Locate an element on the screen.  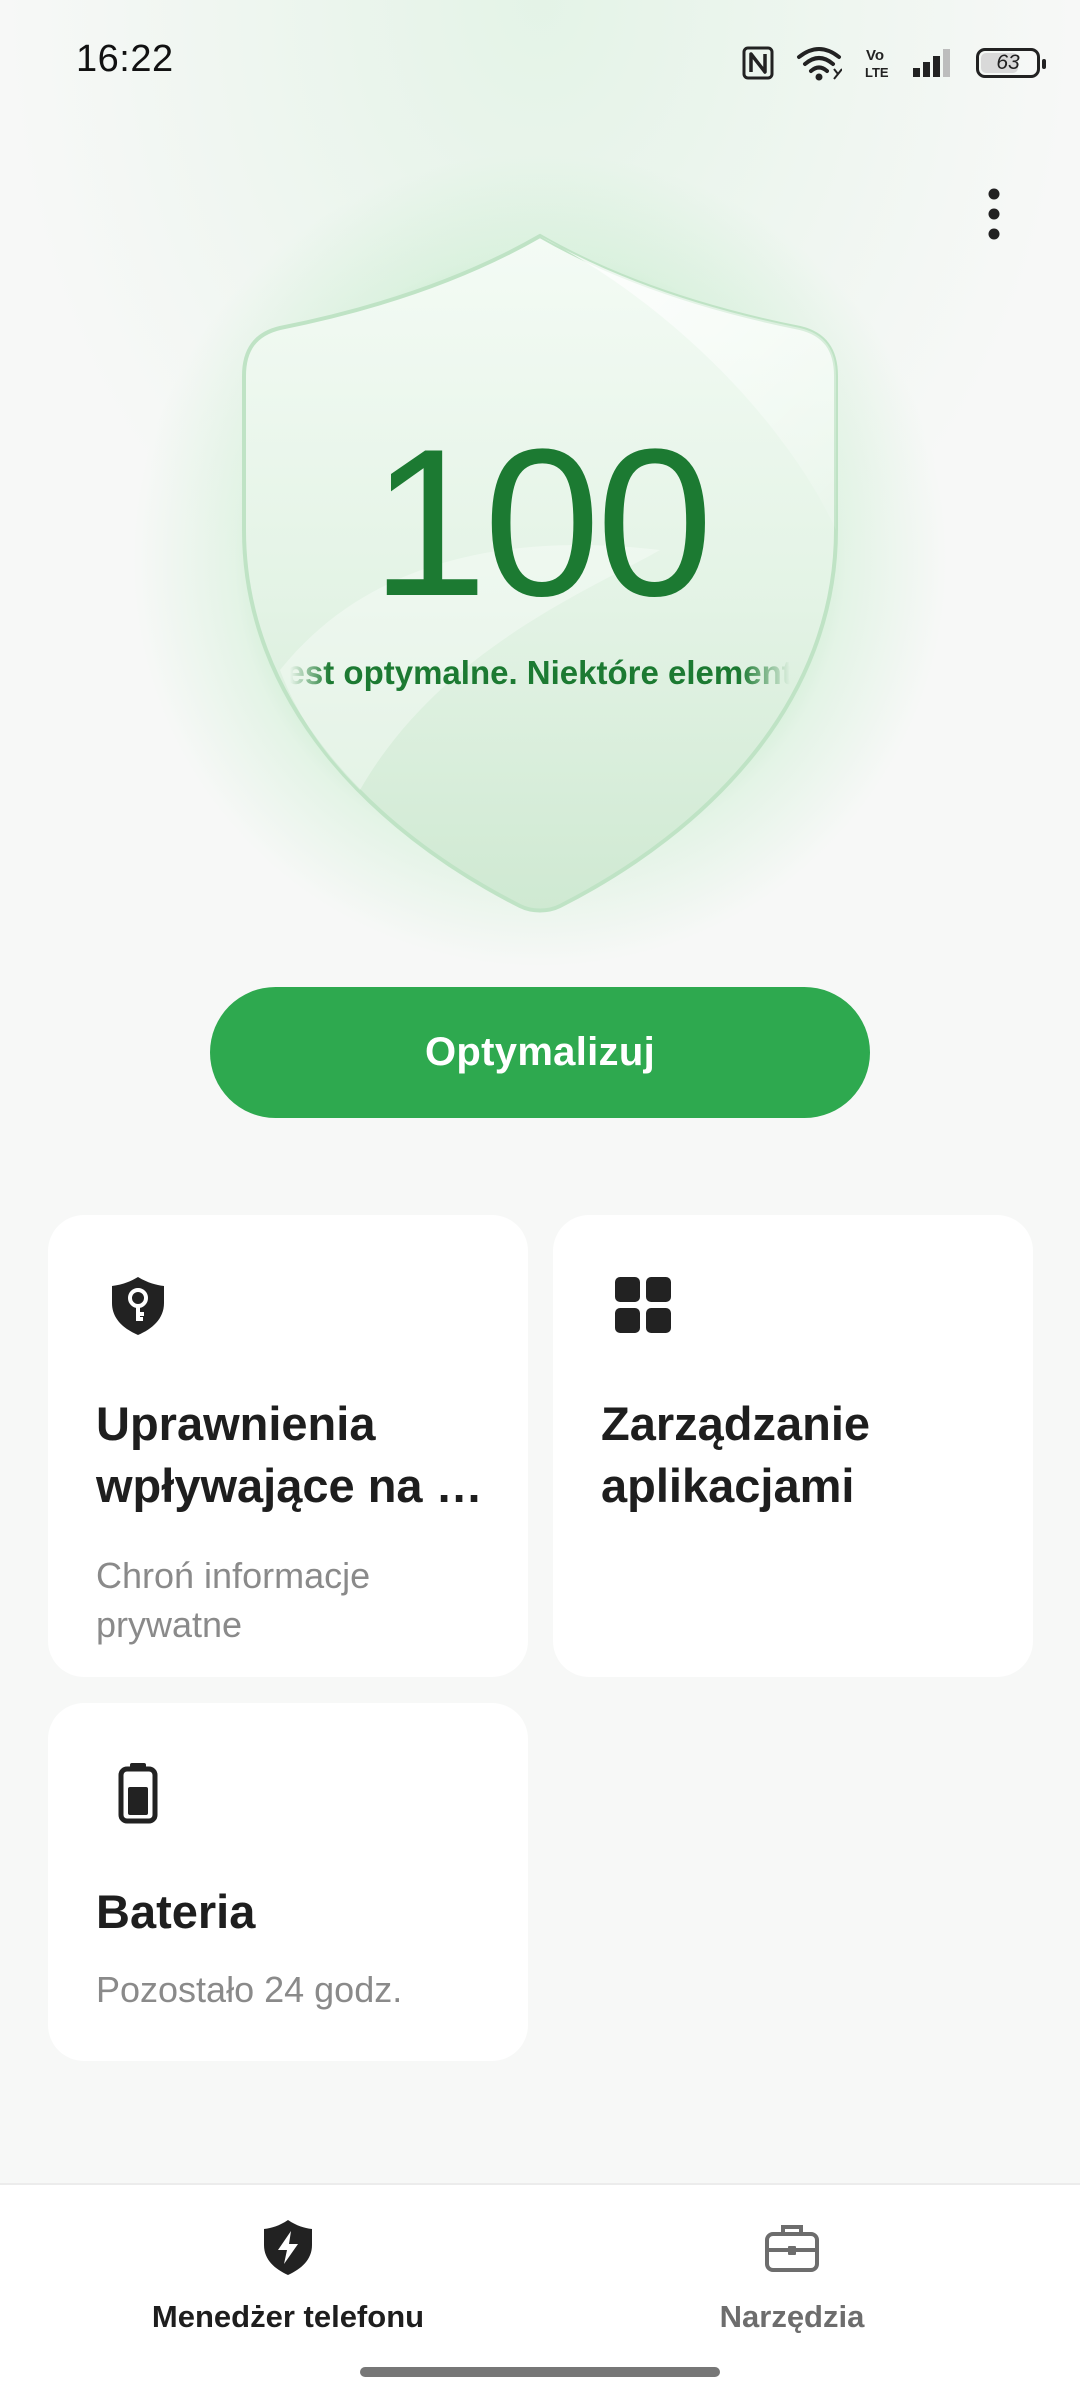
toolbox-icon is located at coordinates (792, 2248).